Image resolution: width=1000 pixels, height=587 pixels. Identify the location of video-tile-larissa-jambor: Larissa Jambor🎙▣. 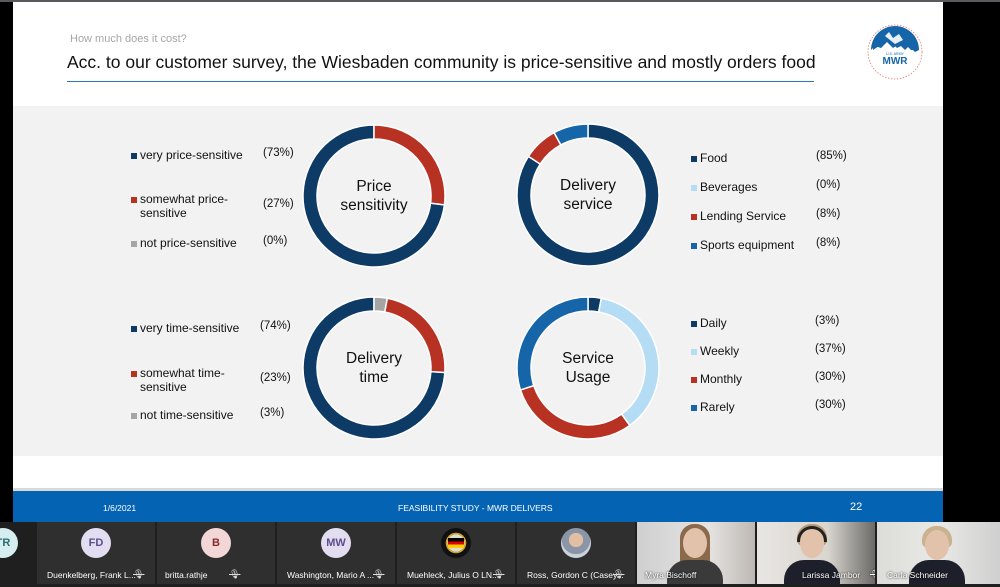
(816, 553).